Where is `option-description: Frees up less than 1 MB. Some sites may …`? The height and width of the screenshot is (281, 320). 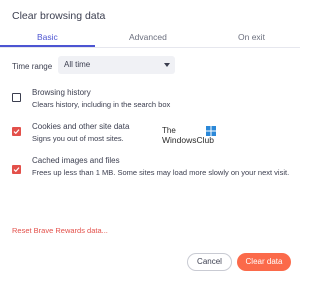
option-description: Frees up less than 1 MB. Some sites may … is located at coordinates (161, 172).